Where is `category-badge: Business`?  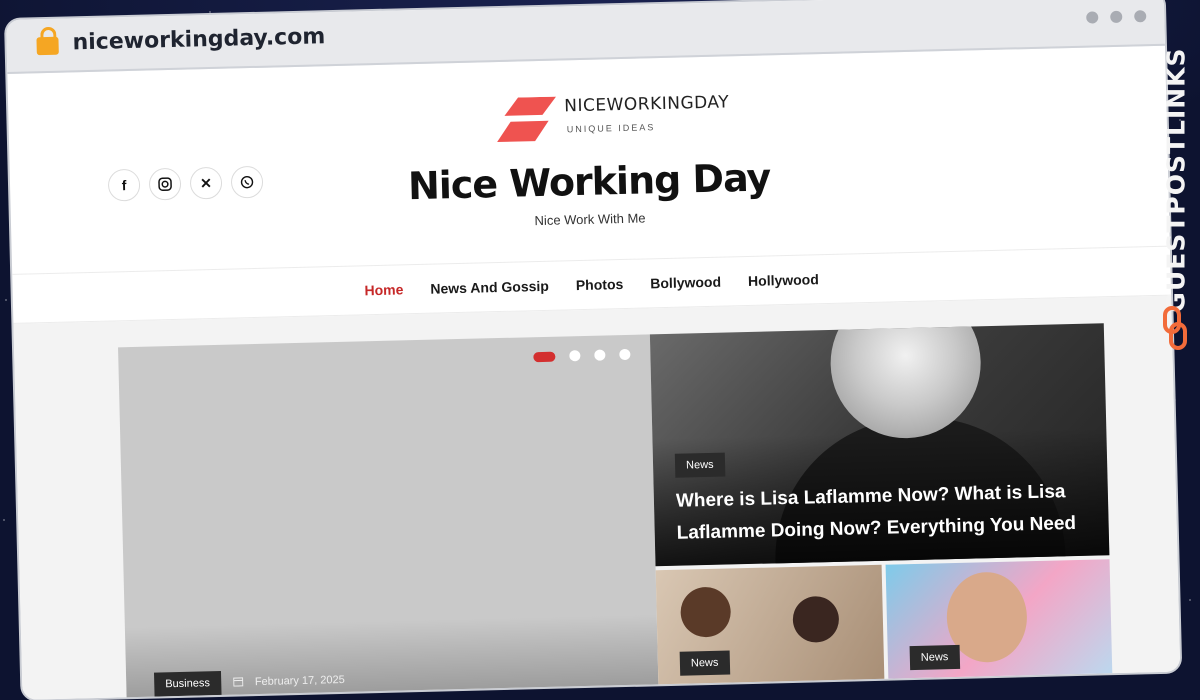
category-badge: Business is located at coordinates (187, 684).